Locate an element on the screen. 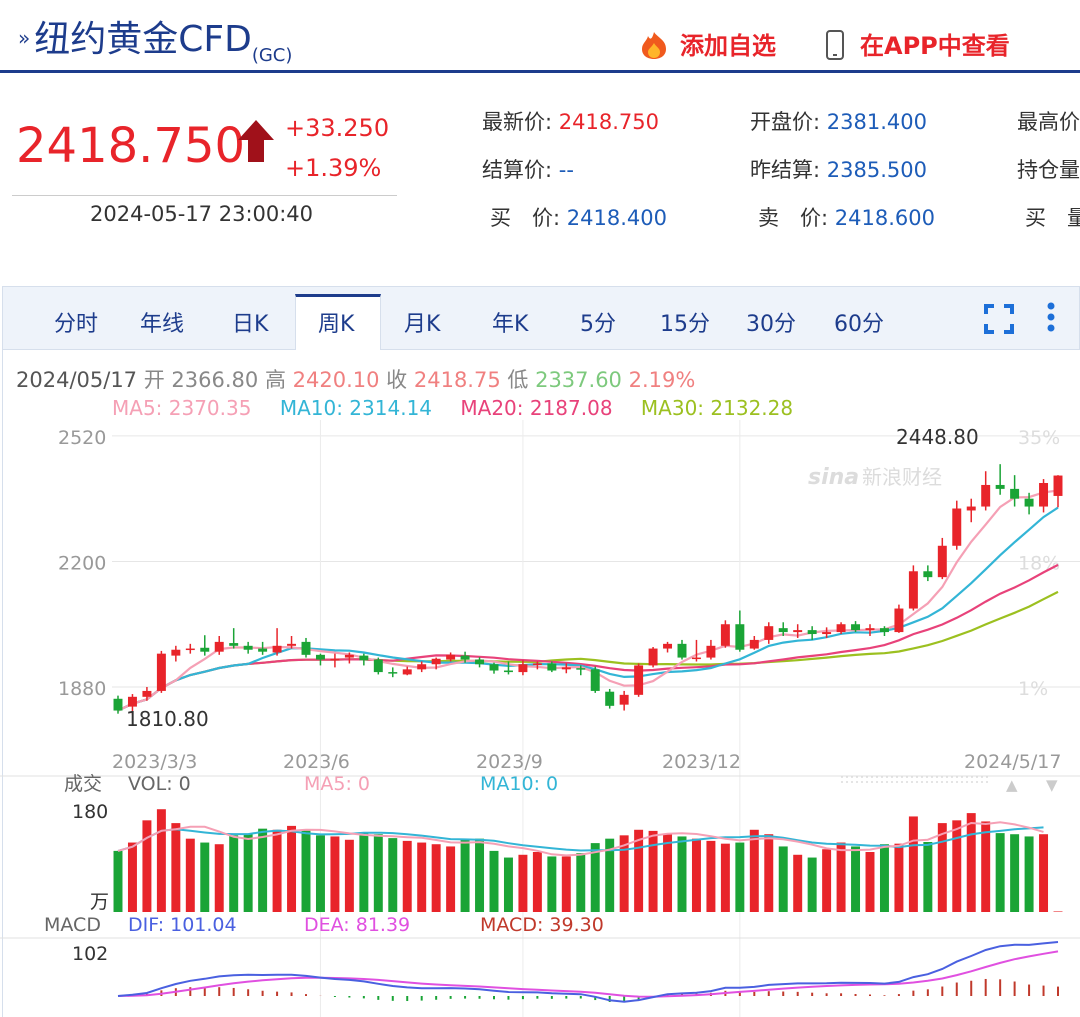 This screenshot has height=1017, width=1080. volume-unit: 万 is located at coordinates (99, 902).